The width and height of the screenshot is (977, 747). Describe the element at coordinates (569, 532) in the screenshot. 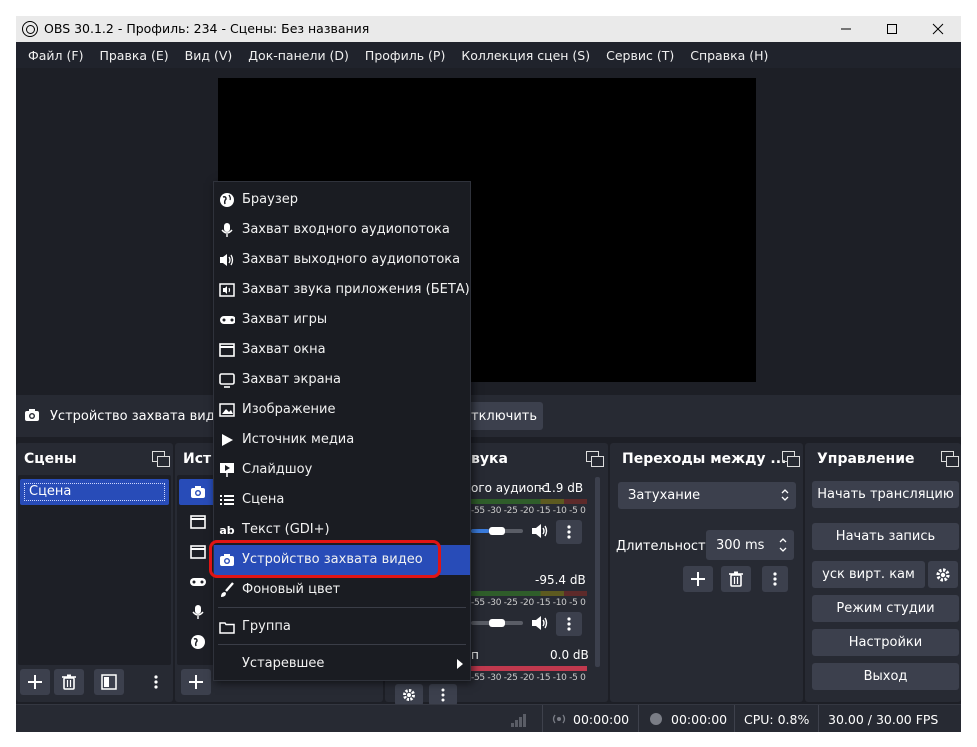

I see `mixer-channel-1-menu-button` at that location.